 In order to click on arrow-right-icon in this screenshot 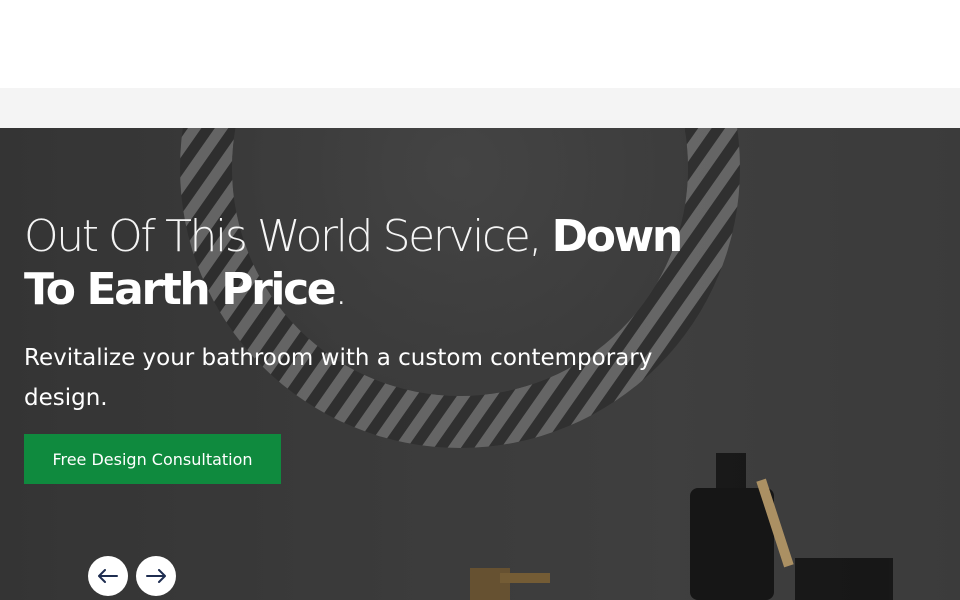, I will do `click(156, 576)`.